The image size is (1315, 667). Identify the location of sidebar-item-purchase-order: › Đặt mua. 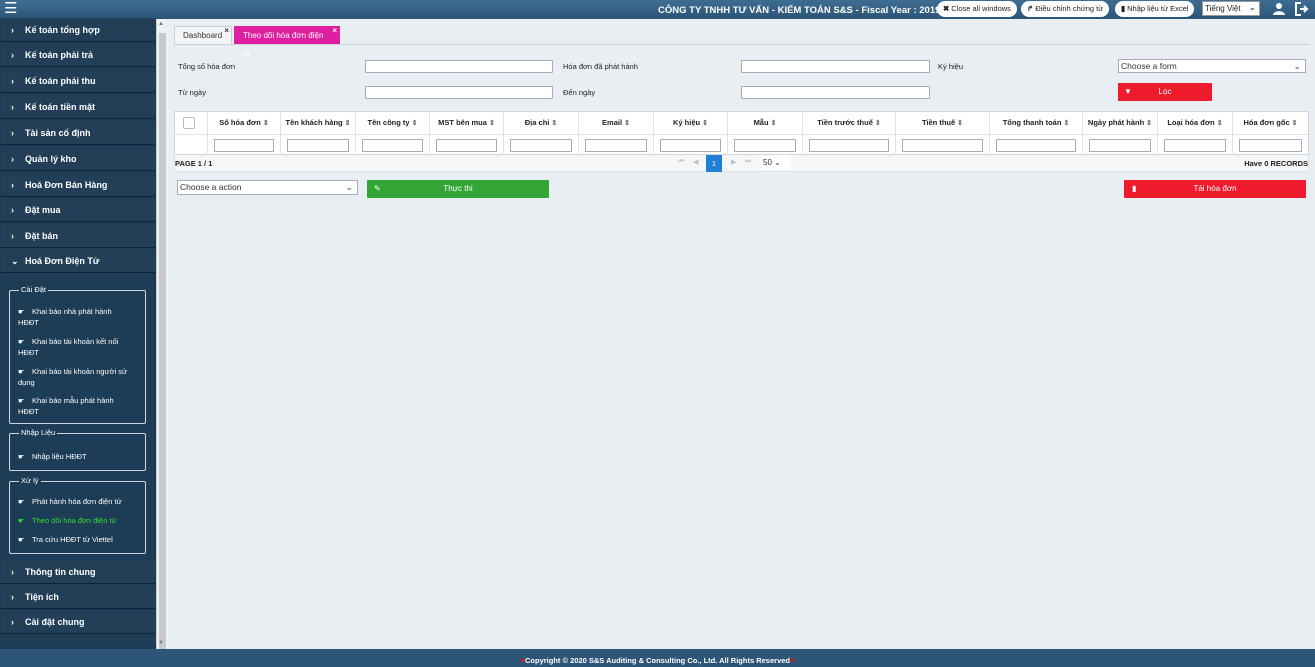
(78, 210).